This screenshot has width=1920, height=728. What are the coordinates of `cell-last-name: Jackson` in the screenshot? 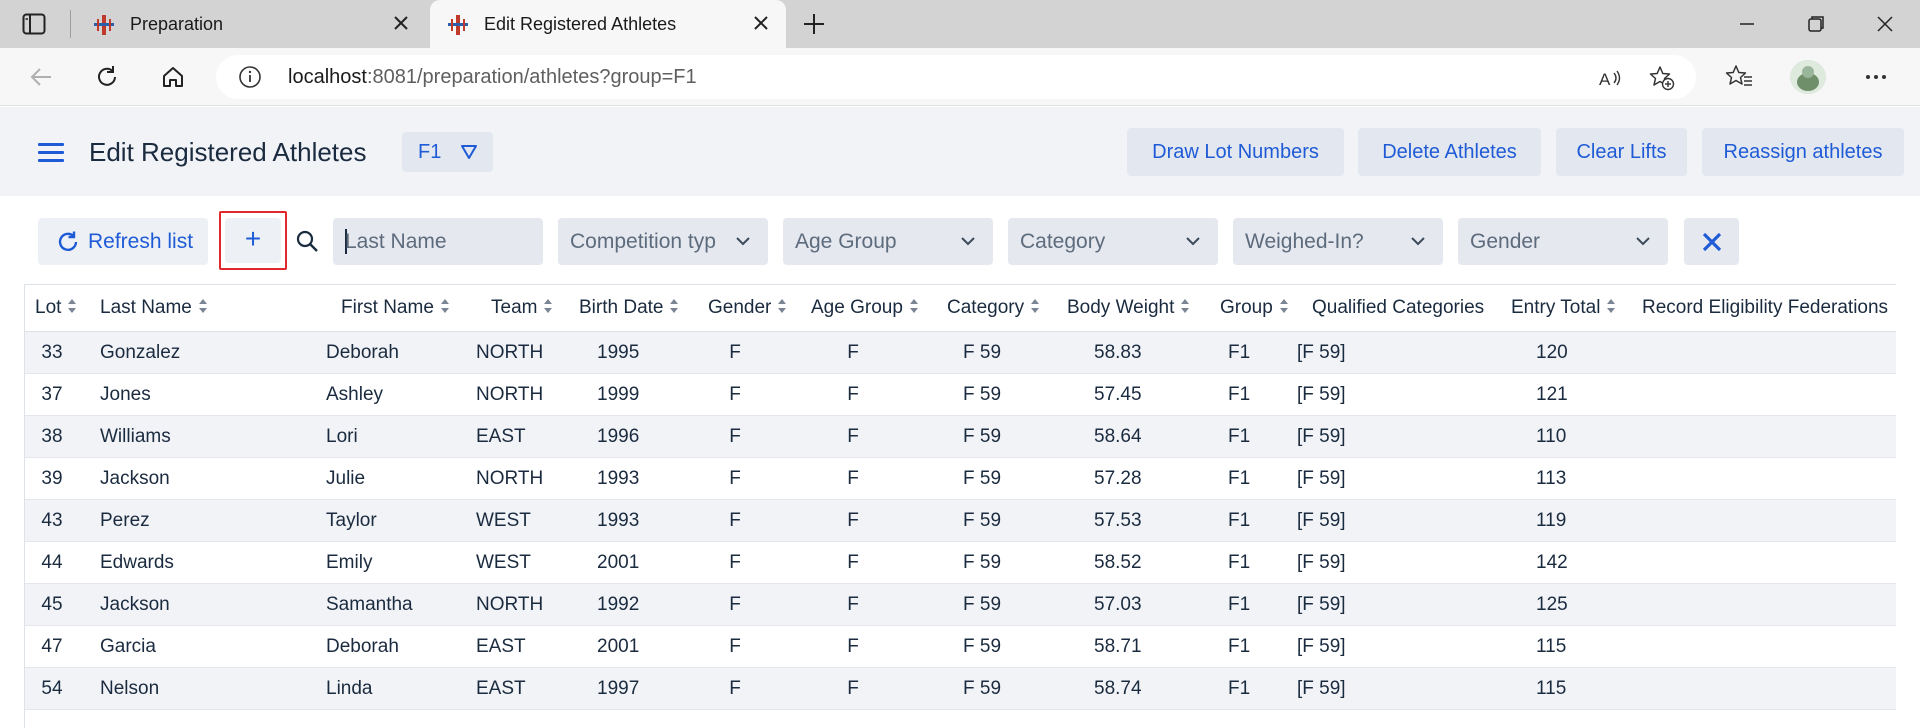 It's located at (135, 604).